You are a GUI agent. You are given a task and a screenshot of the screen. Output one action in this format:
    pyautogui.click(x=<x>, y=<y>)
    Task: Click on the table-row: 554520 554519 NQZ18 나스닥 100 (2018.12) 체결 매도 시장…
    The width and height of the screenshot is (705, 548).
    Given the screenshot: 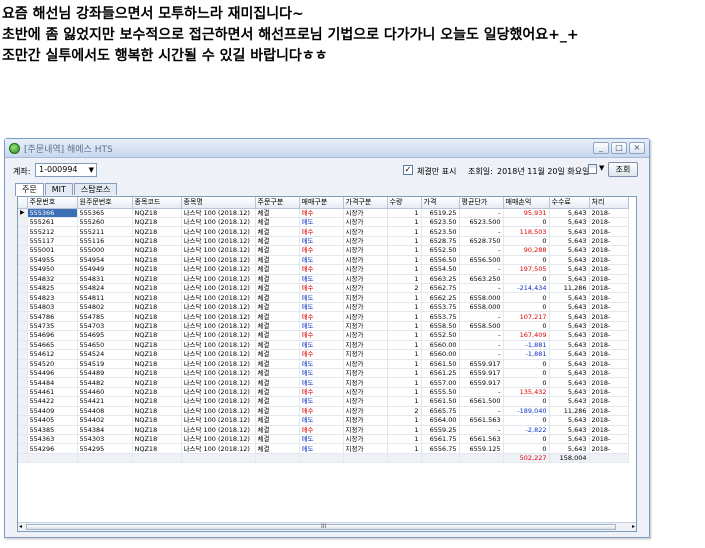 What is the action you would take?
    pyautogui.click(x=323, y=364)
    